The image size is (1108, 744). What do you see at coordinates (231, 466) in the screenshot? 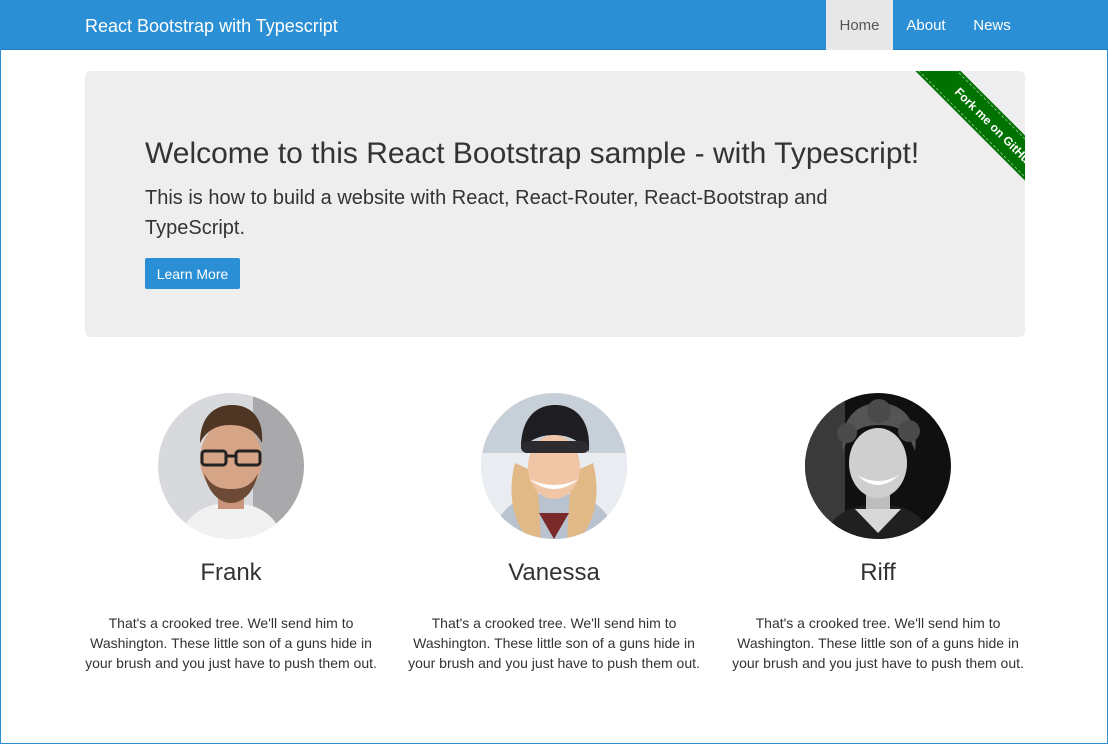
I see `avatar-frank` at bounding box center [231, 466].